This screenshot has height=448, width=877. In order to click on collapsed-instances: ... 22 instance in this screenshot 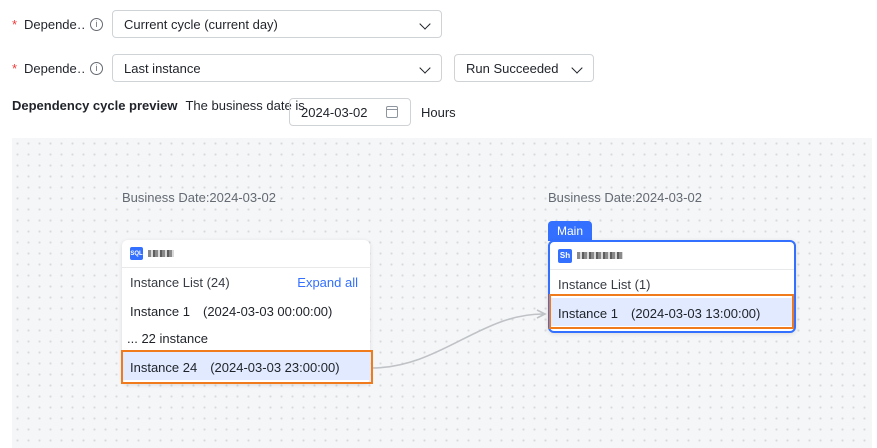, I will do `click(246, 338)`.